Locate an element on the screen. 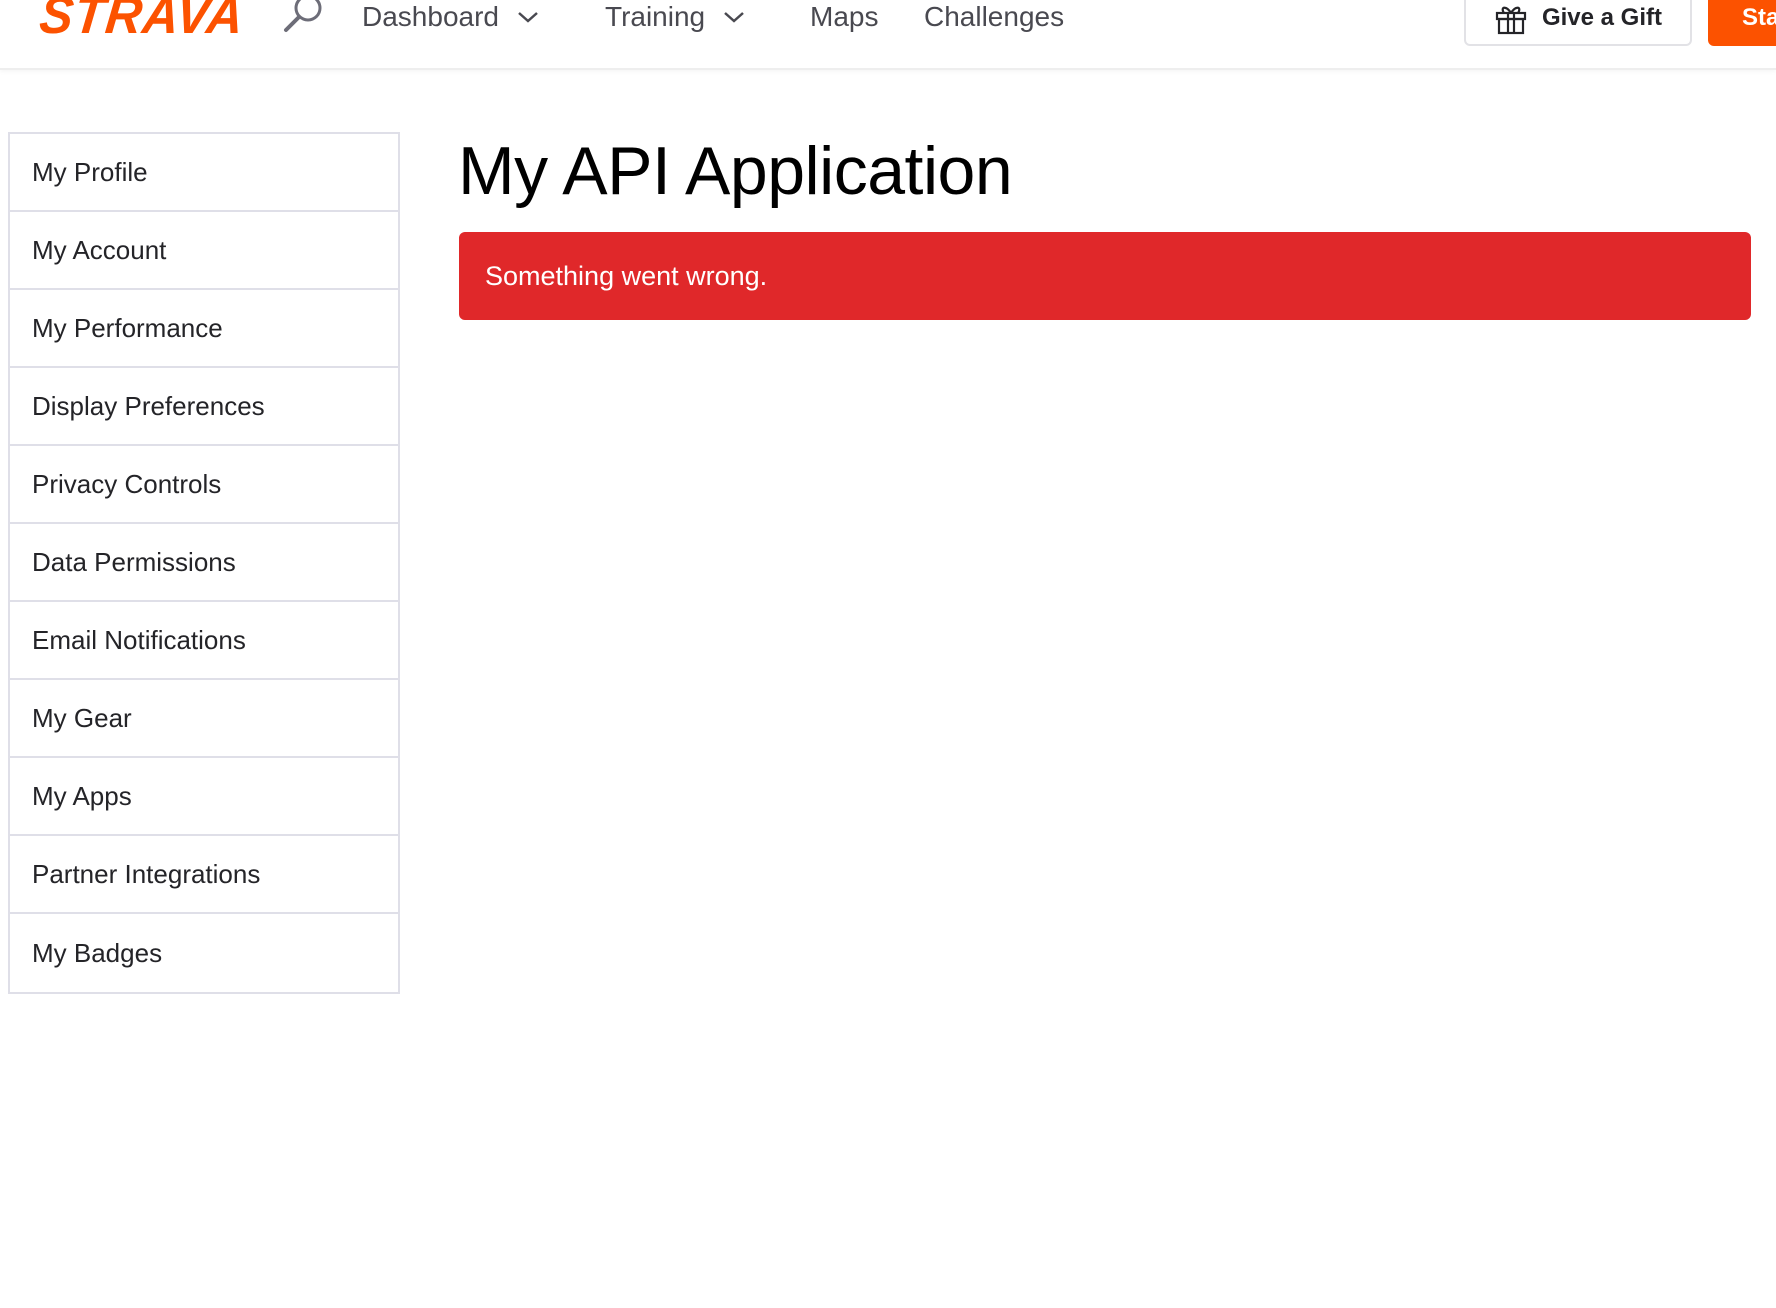 The image size is (1776, 1308). nav-dashboard: Dashboard is located at coordinates (450, 17).